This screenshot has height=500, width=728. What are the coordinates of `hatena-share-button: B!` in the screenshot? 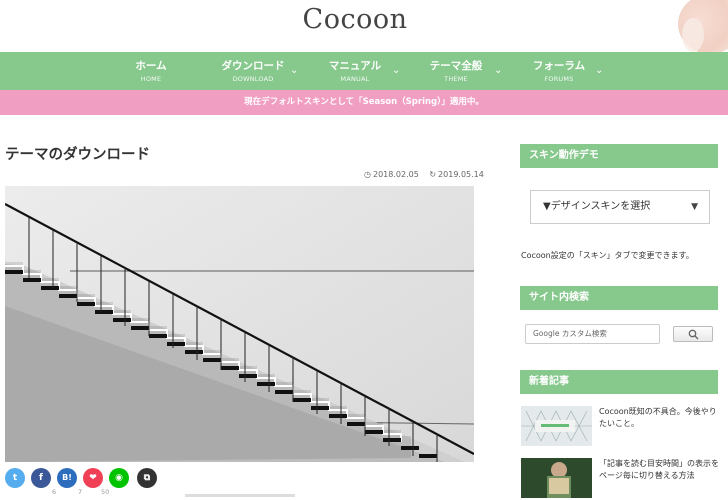 It's located at (67, 478).